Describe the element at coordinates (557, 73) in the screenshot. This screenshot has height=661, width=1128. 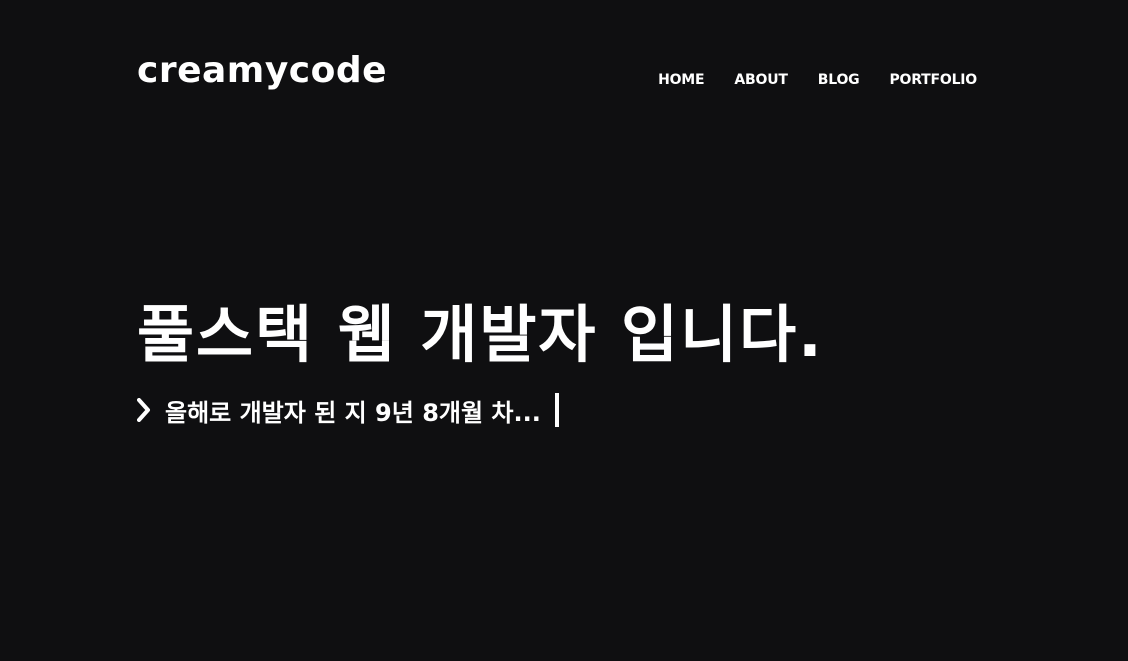
I see `site-header: creamycode HOME ABOUT BLOG PORTFOLIO` at that location.